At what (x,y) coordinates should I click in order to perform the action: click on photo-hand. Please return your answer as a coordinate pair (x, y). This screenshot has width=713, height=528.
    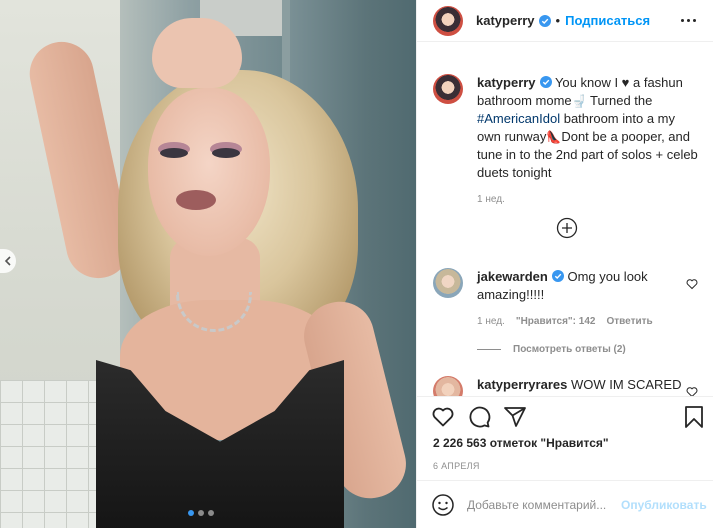
    Looking at the image, I should click on (197, 53).